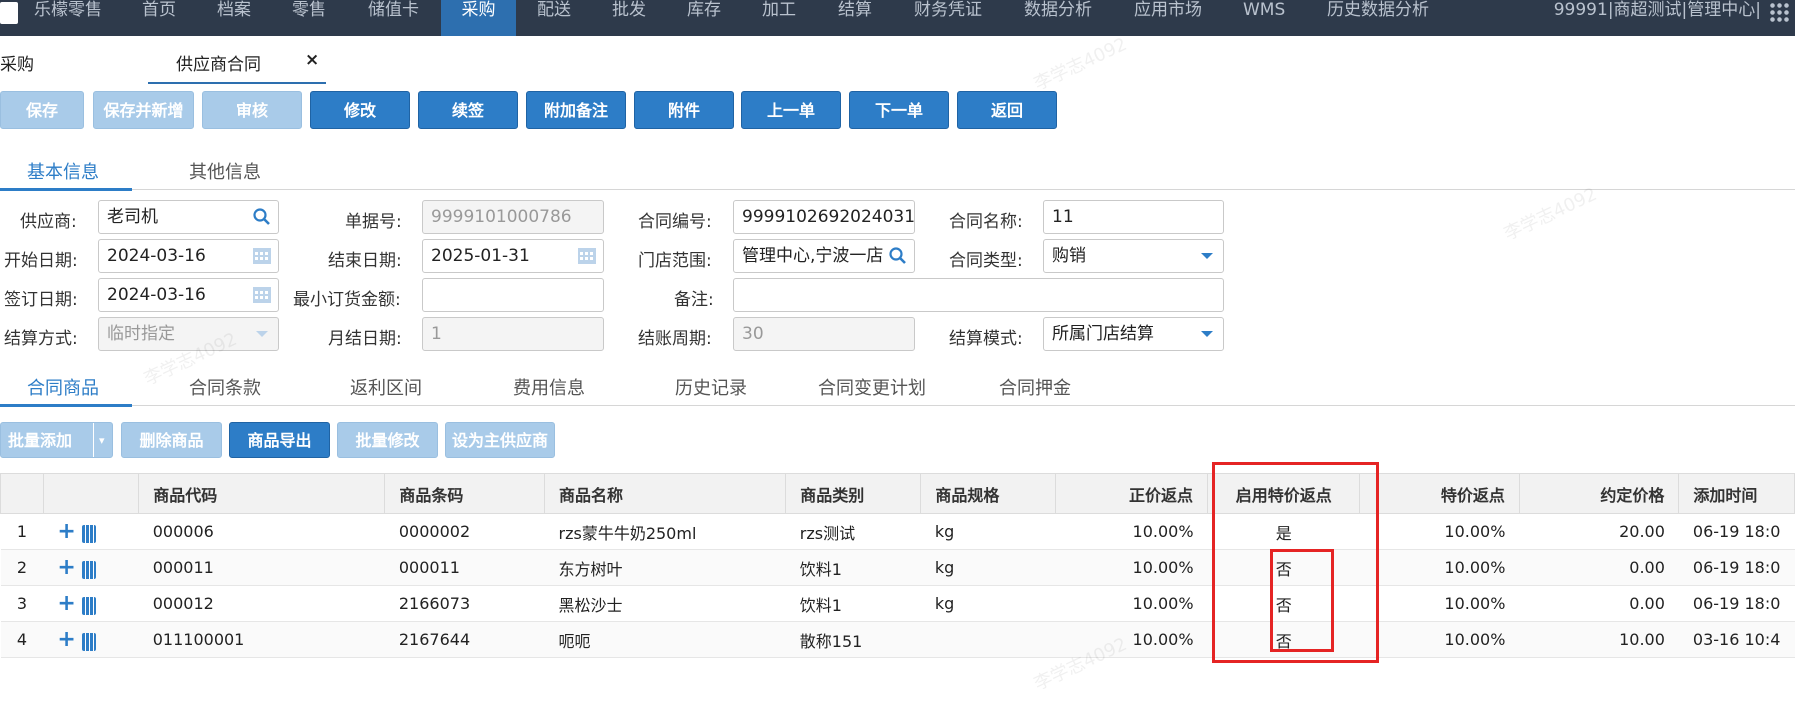 The height and width of the screenshot is (713, 1795). What do you see at coordinates (684, 110) in the screenshot?
I see `attachment-button: 附件` at bounding box center [684, 110].